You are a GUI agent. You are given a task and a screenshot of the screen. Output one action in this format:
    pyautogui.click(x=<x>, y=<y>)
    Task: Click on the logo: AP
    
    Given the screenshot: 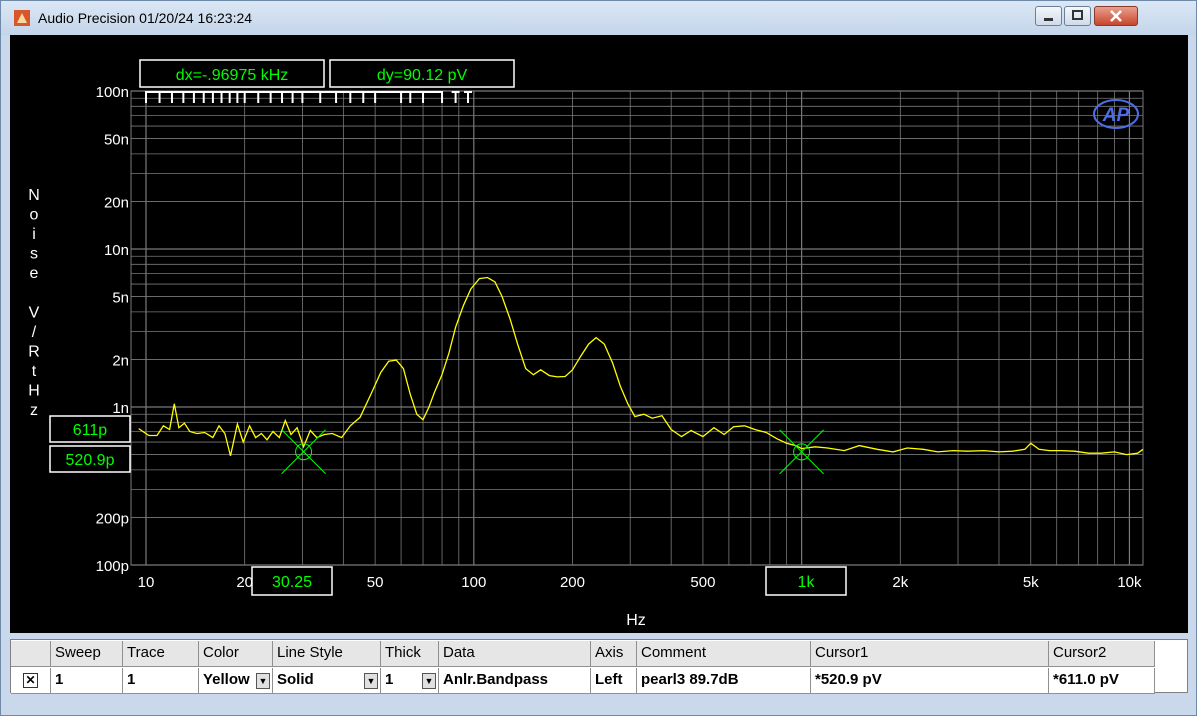 What is the action you would take?
    pyautogui.click(x=1116, y=114)
    